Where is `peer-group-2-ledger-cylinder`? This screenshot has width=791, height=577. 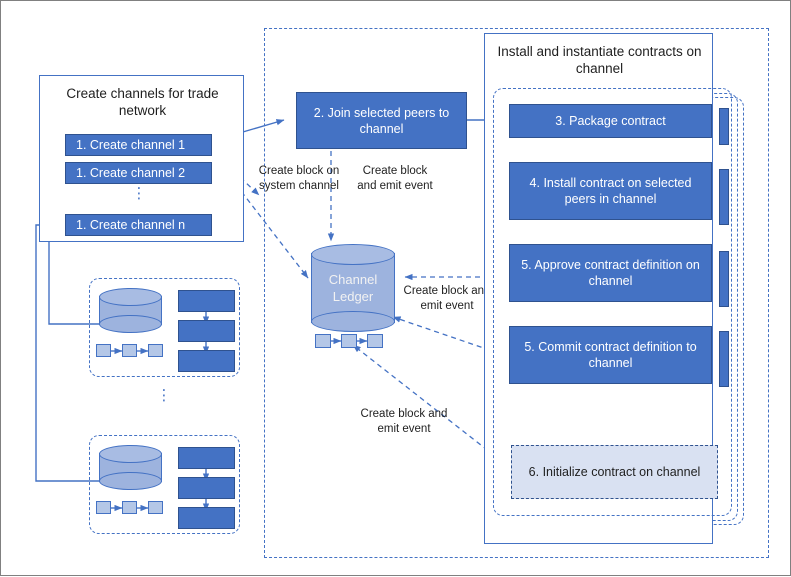 peer-group-2-ledger-cylinder is located at coordinates (130, 467).